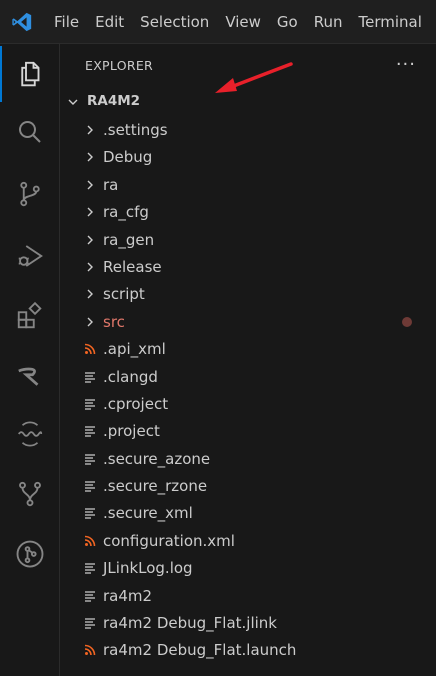 The height and width of the screenshot is (676, 436). What do you see at coordinates (190, 623) in the screenshot?
I see `tree-item-label: ra4m2 Debug_Flat.jlink` at bounding box center [190, 623].